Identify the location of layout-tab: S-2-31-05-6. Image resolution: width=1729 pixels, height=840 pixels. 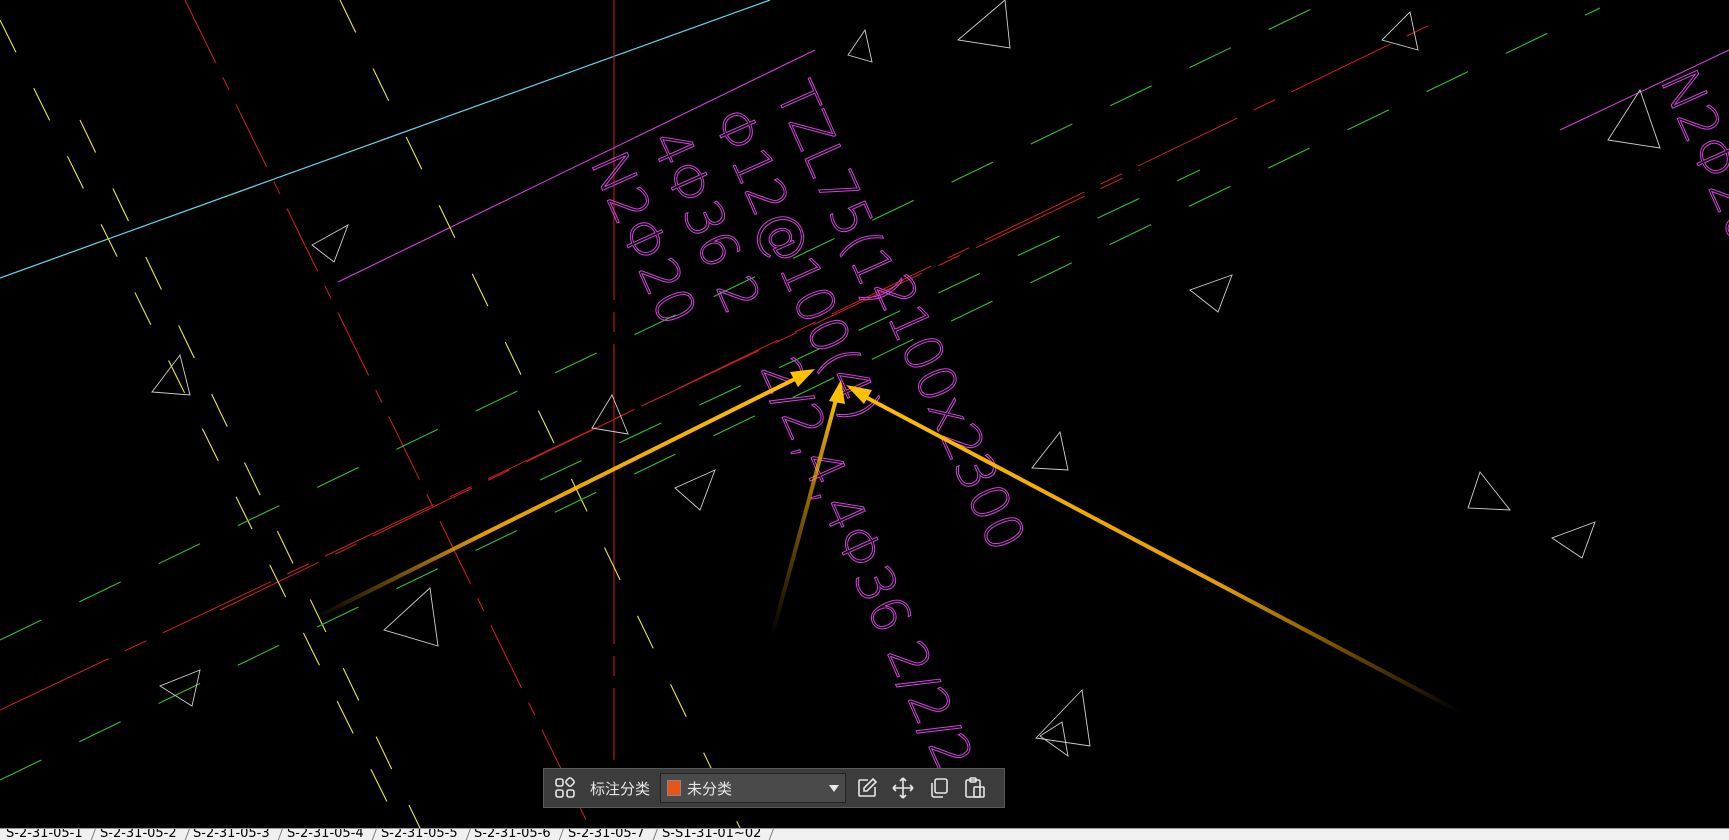
(515, 834).